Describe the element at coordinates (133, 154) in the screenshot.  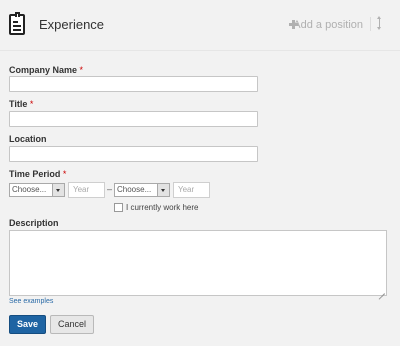
I see `location-input` at that location.